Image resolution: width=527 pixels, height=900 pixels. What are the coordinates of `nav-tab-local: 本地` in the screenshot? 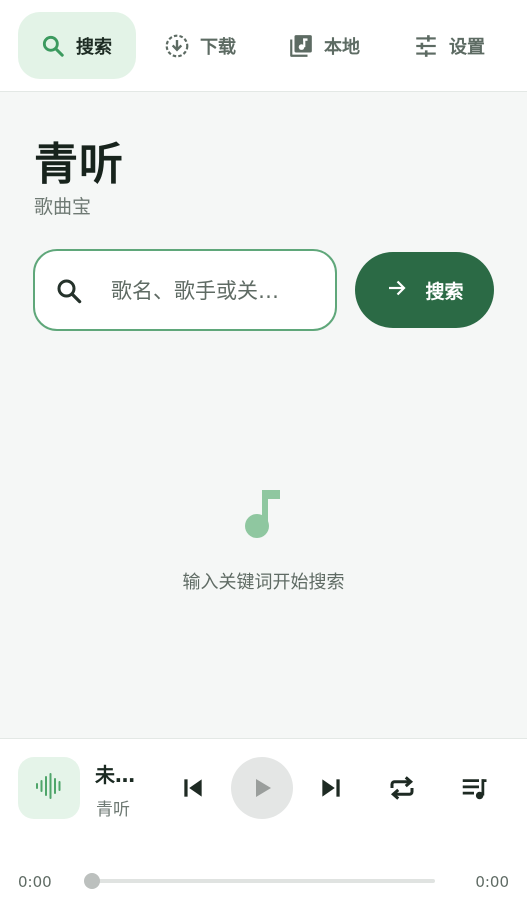 It's located at (338, 45).